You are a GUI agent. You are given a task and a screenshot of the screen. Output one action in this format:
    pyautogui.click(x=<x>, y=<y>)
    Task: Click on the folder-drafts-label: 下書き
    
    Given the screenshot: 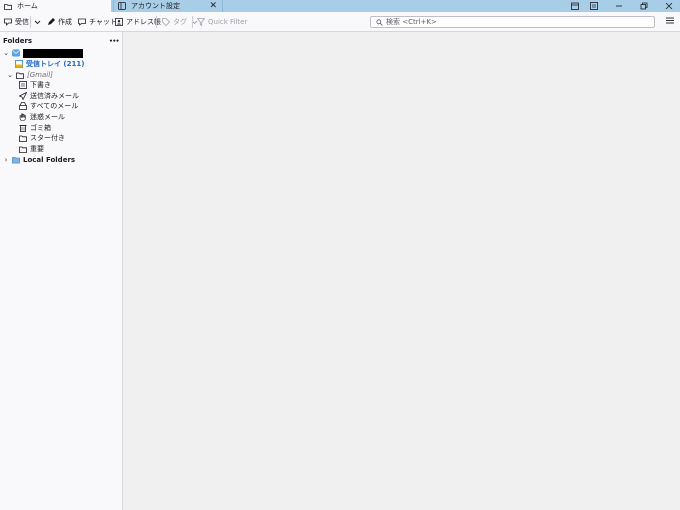 What is the action you would take?
    pyautogui.click(x=40, y=85)
    